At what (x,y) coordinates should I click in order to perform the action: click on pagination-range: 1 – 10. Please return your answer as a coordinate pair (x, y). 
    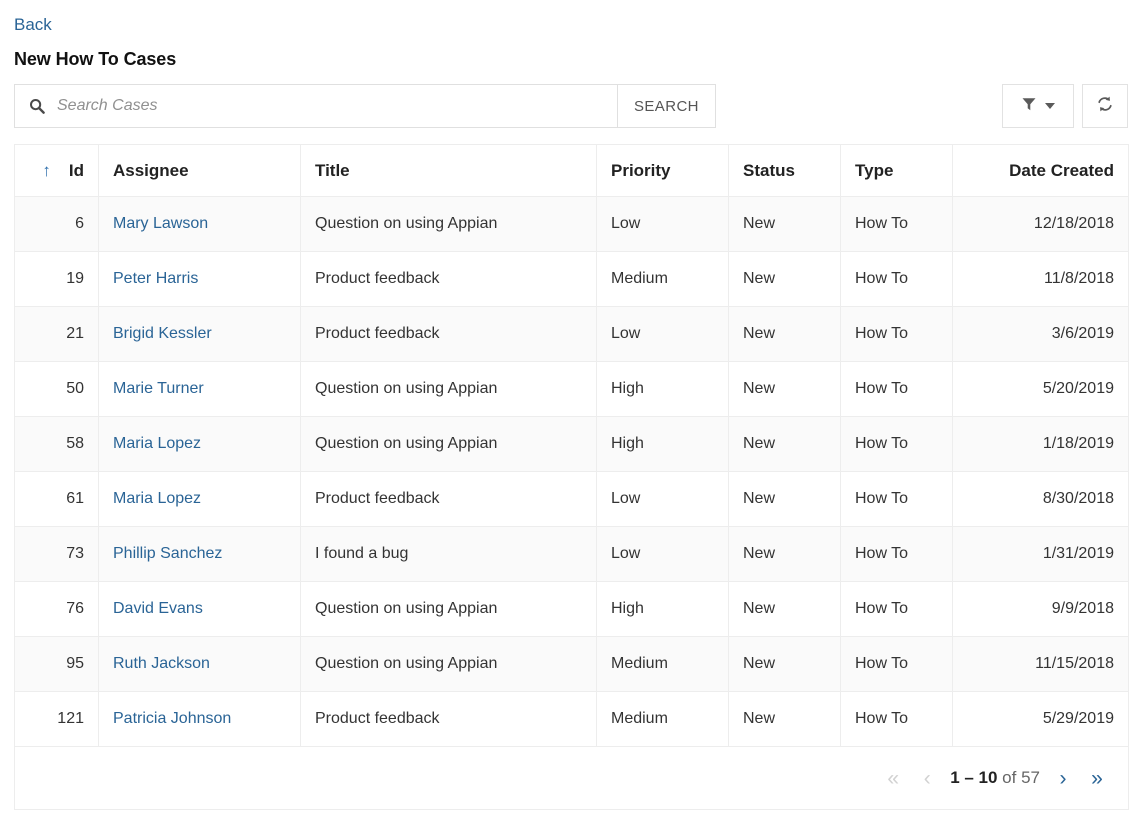
    Looking at the image, I should click on (974, 777).